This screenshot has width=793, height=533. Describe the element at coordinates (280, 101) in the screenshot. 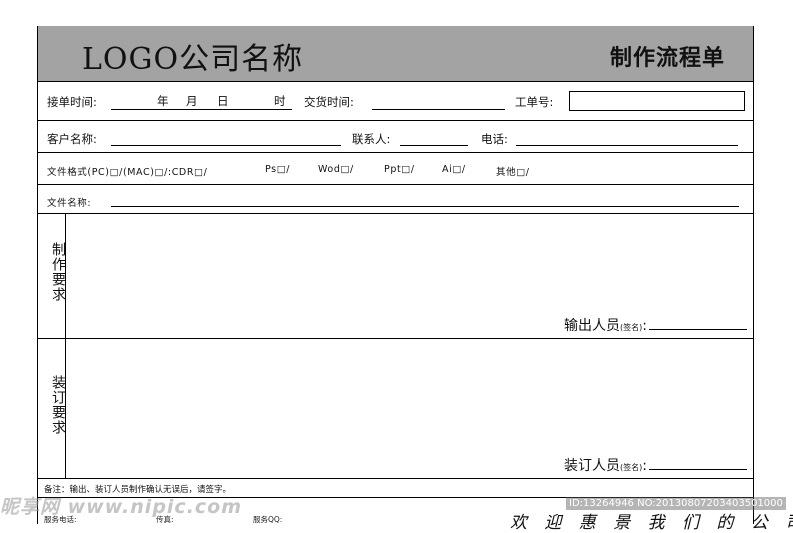

I see `hour-label: 时` at that location.